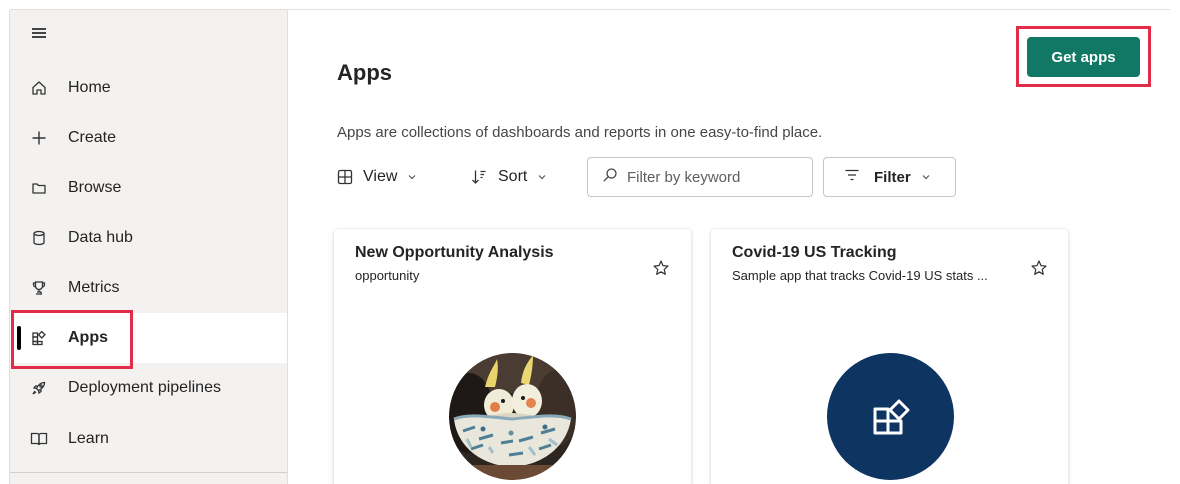 The height and width of the screenshot is (484, 1180). What do you see at coordinates (148, 88) in the screenshot?
I see `sidebar-item-home: Home` at bounding box center [148, 88].